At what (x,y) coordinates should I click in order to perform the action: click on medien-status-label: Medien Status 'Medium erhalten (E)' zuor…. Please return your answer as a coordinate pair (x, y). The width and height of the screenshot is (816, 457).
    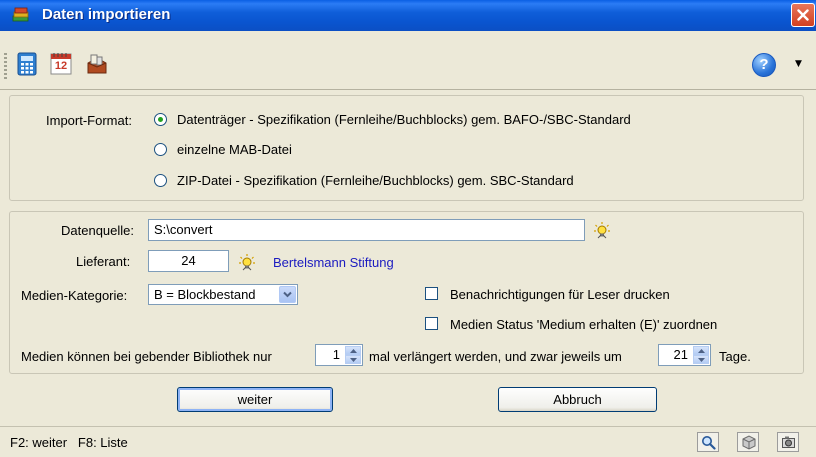
    Looking at the image, I should click on (583, 324).